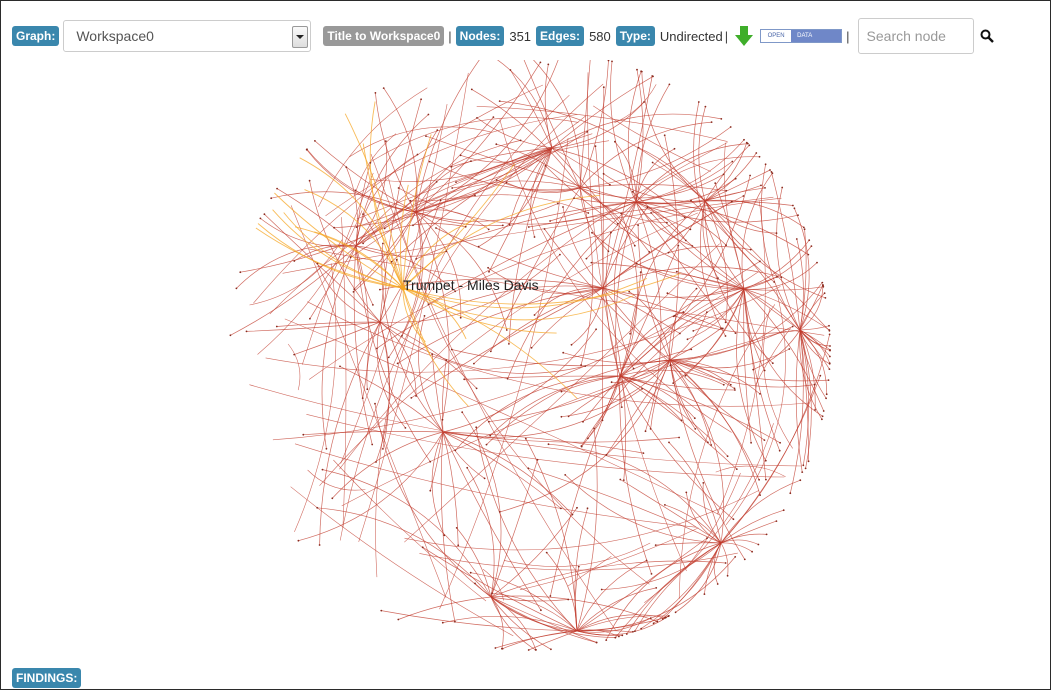  What do you see at coordinates (187, 36) in the screenshot?
I see `workspace-select: Workspace0` at bounding box center [187, 36].